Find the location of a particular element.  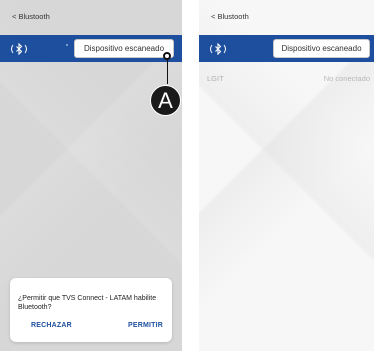

callout-dot is located at coordinates (167, 56).